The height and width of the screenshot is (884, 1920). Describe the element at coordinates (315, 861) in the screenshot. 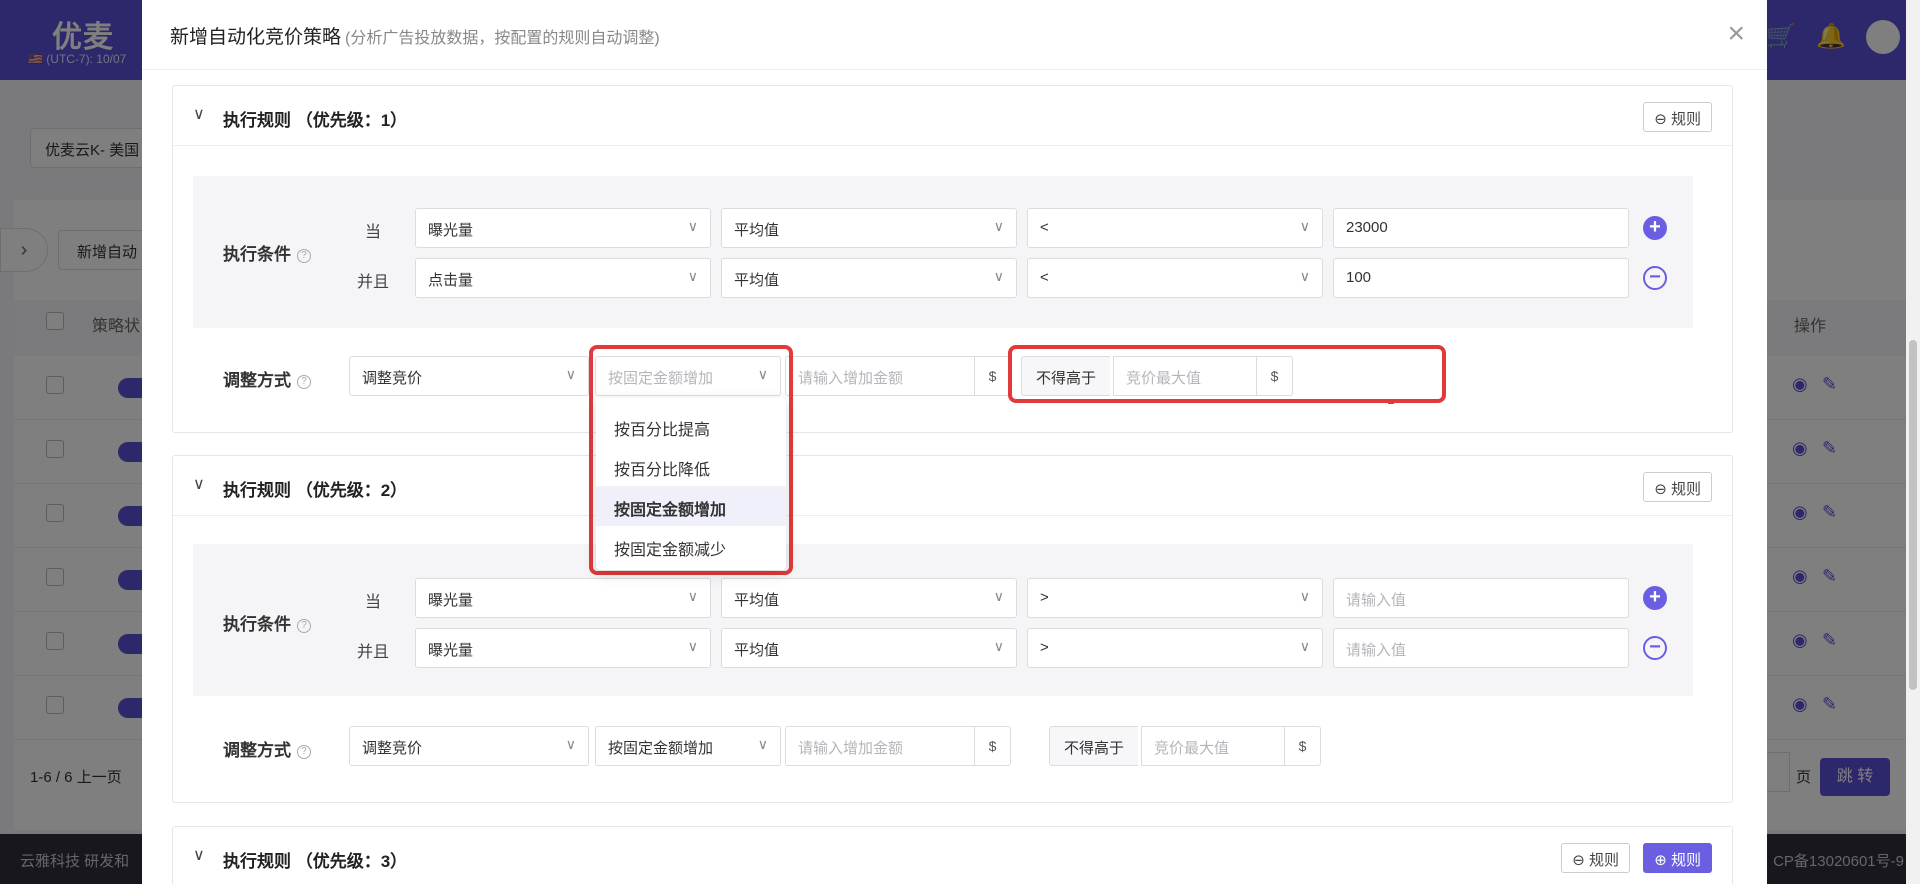

I see `rule-title: 执行规则 （优先级：3）` at that location.